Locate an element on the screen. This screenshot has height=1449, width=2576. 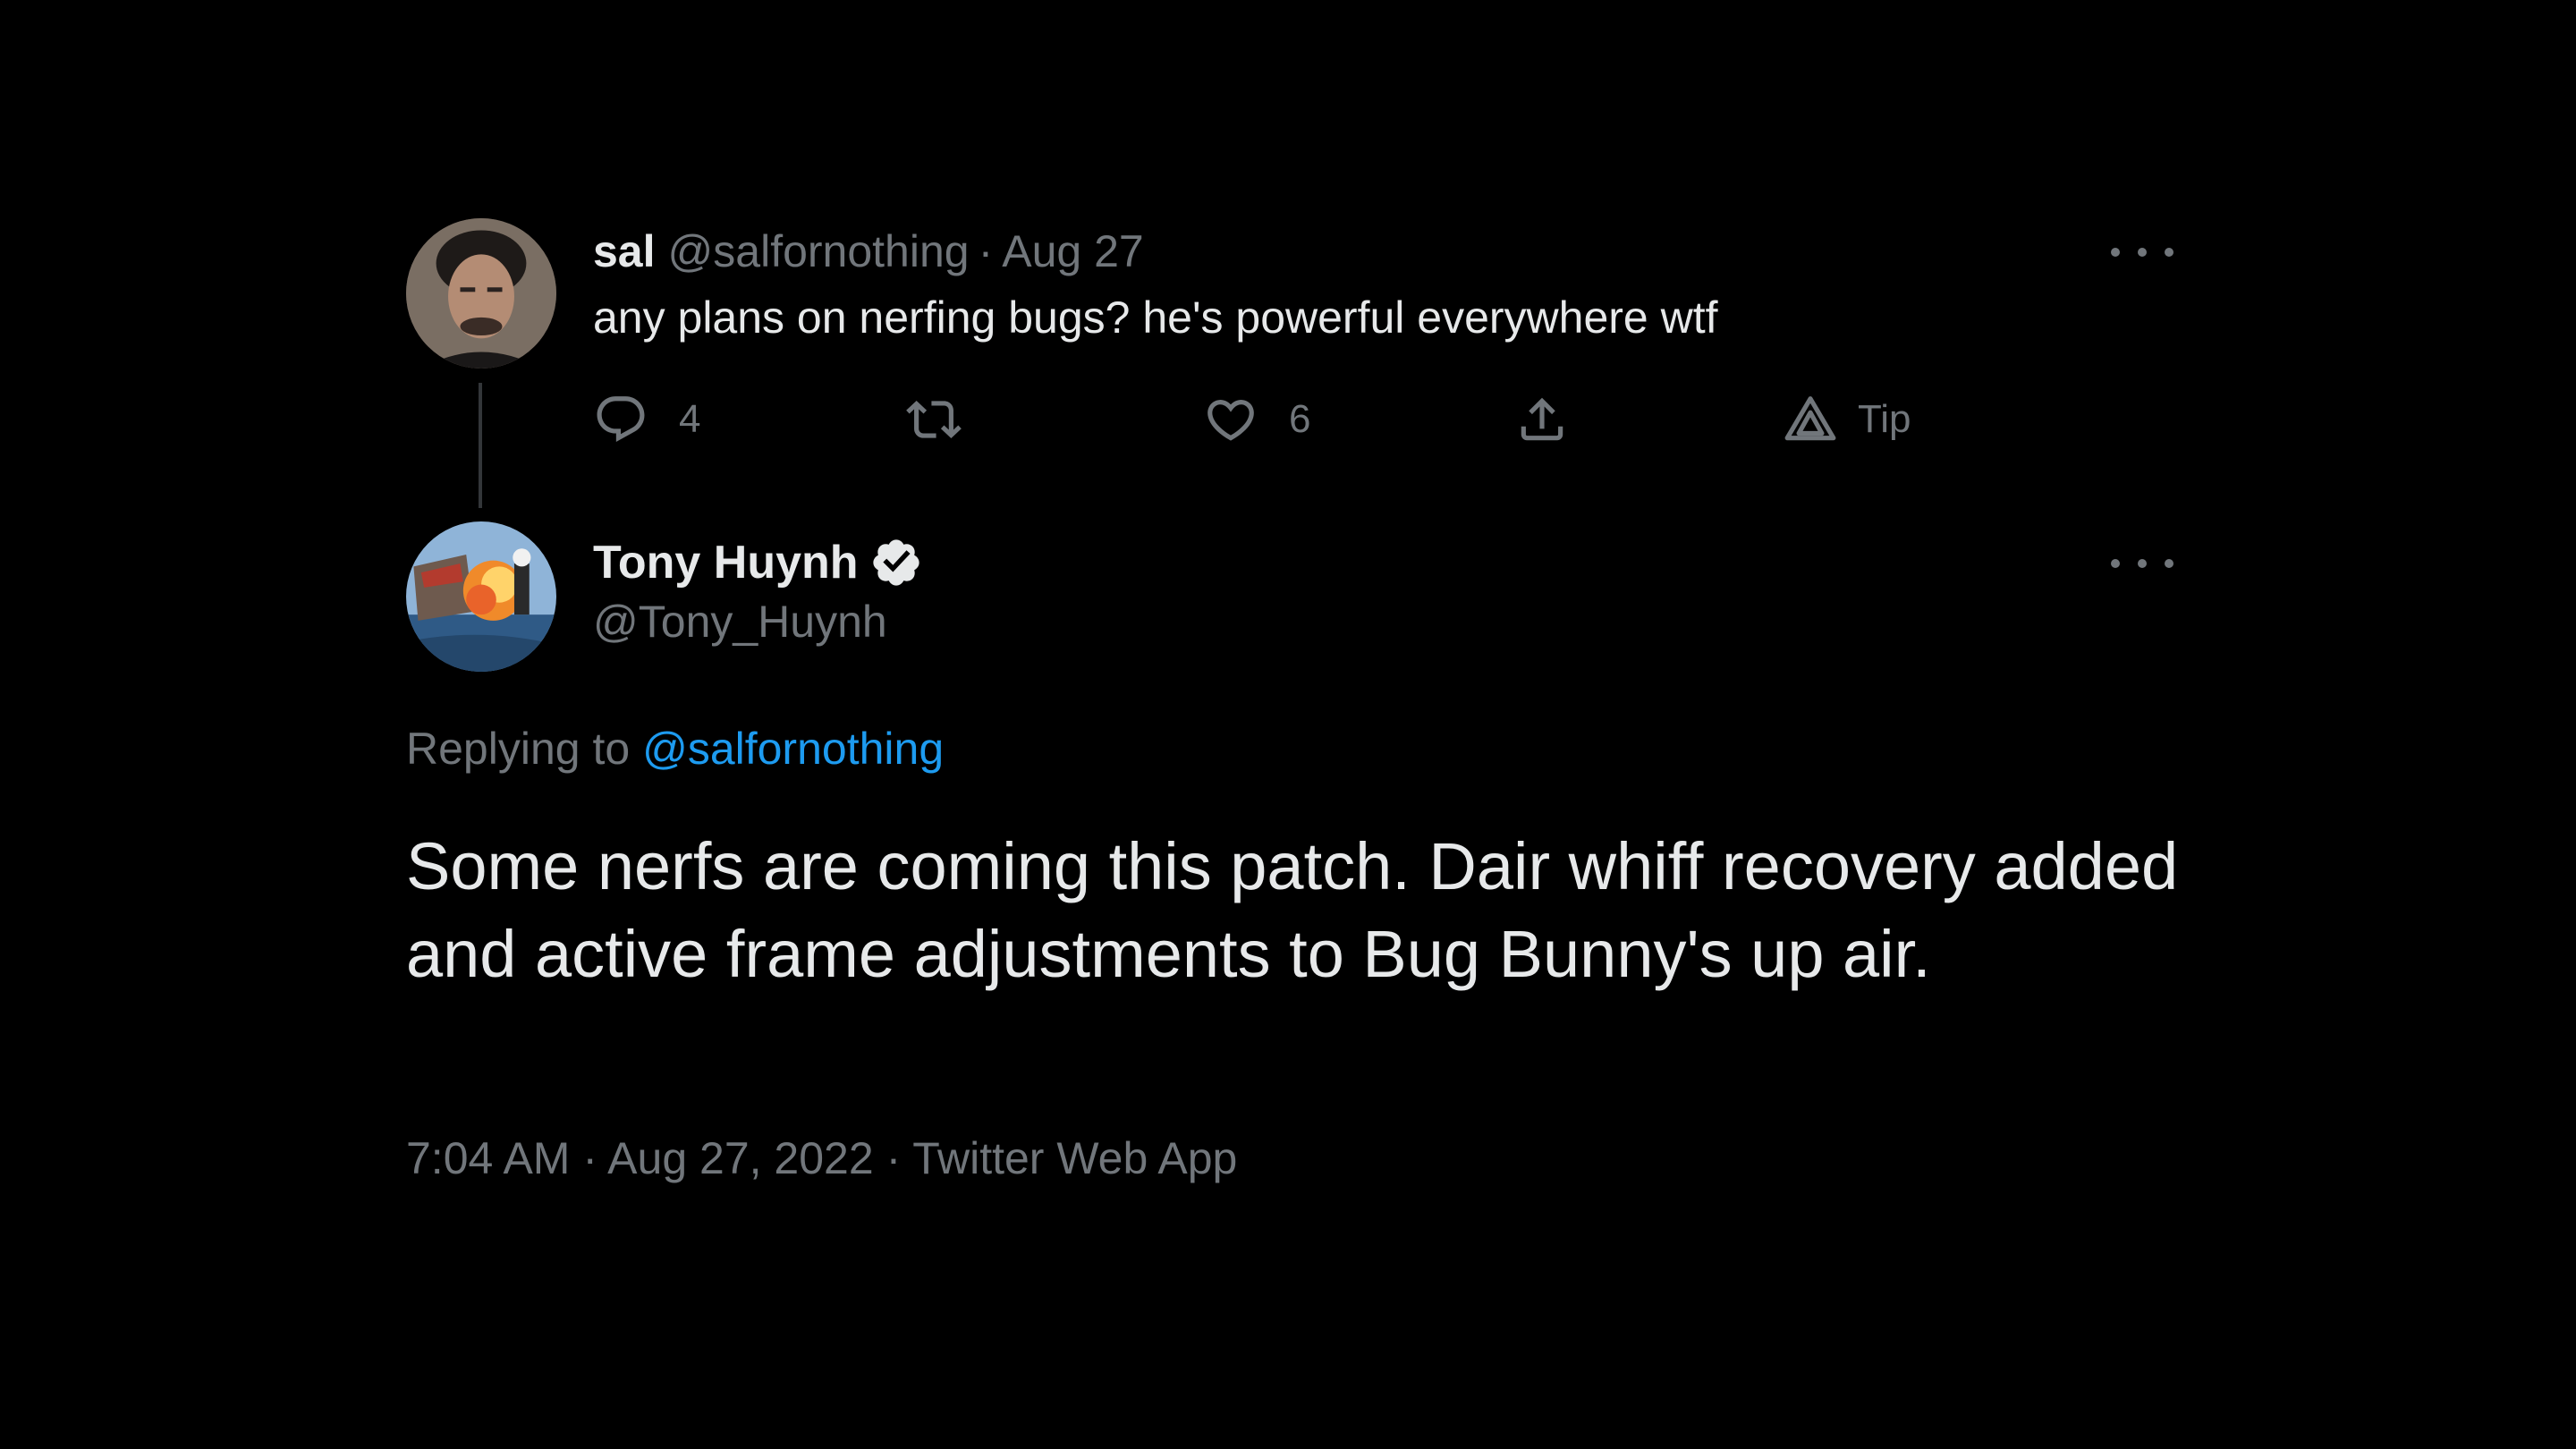
avatar-tony-image is located at coordinates (481, 596).